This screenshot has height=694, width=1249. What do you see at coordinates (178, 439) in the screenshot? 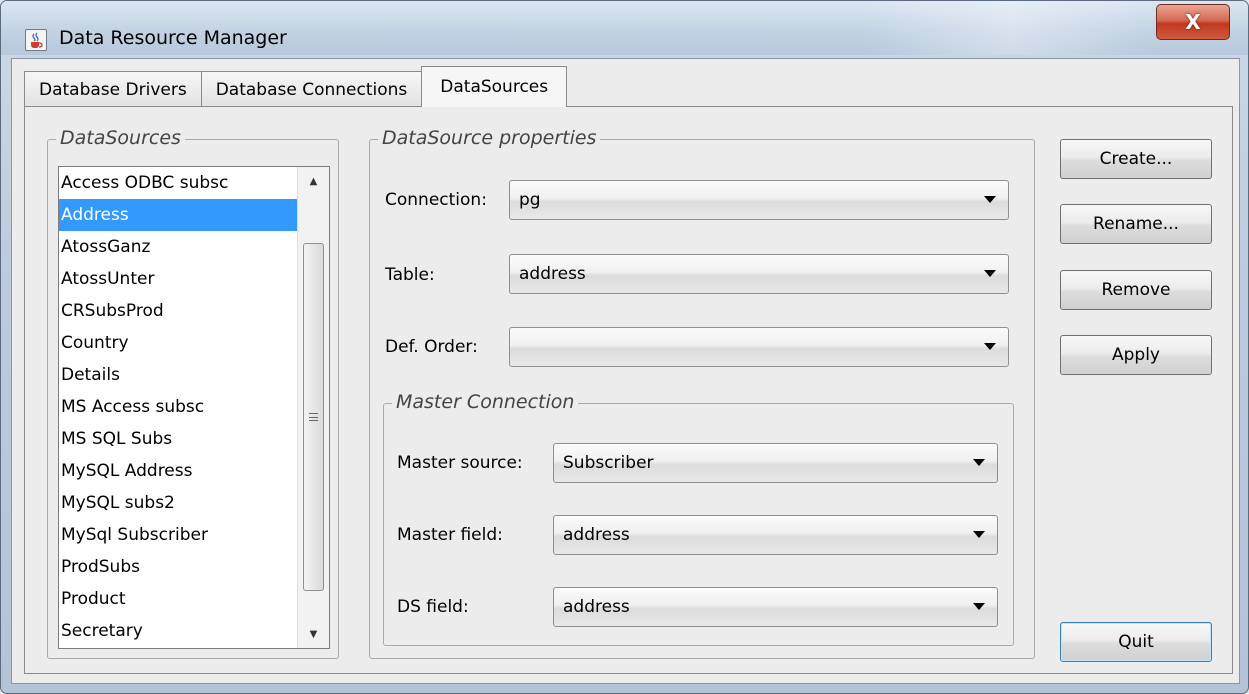
I see `list-item: MS SQL Subs` at bounding box center [178, 439].